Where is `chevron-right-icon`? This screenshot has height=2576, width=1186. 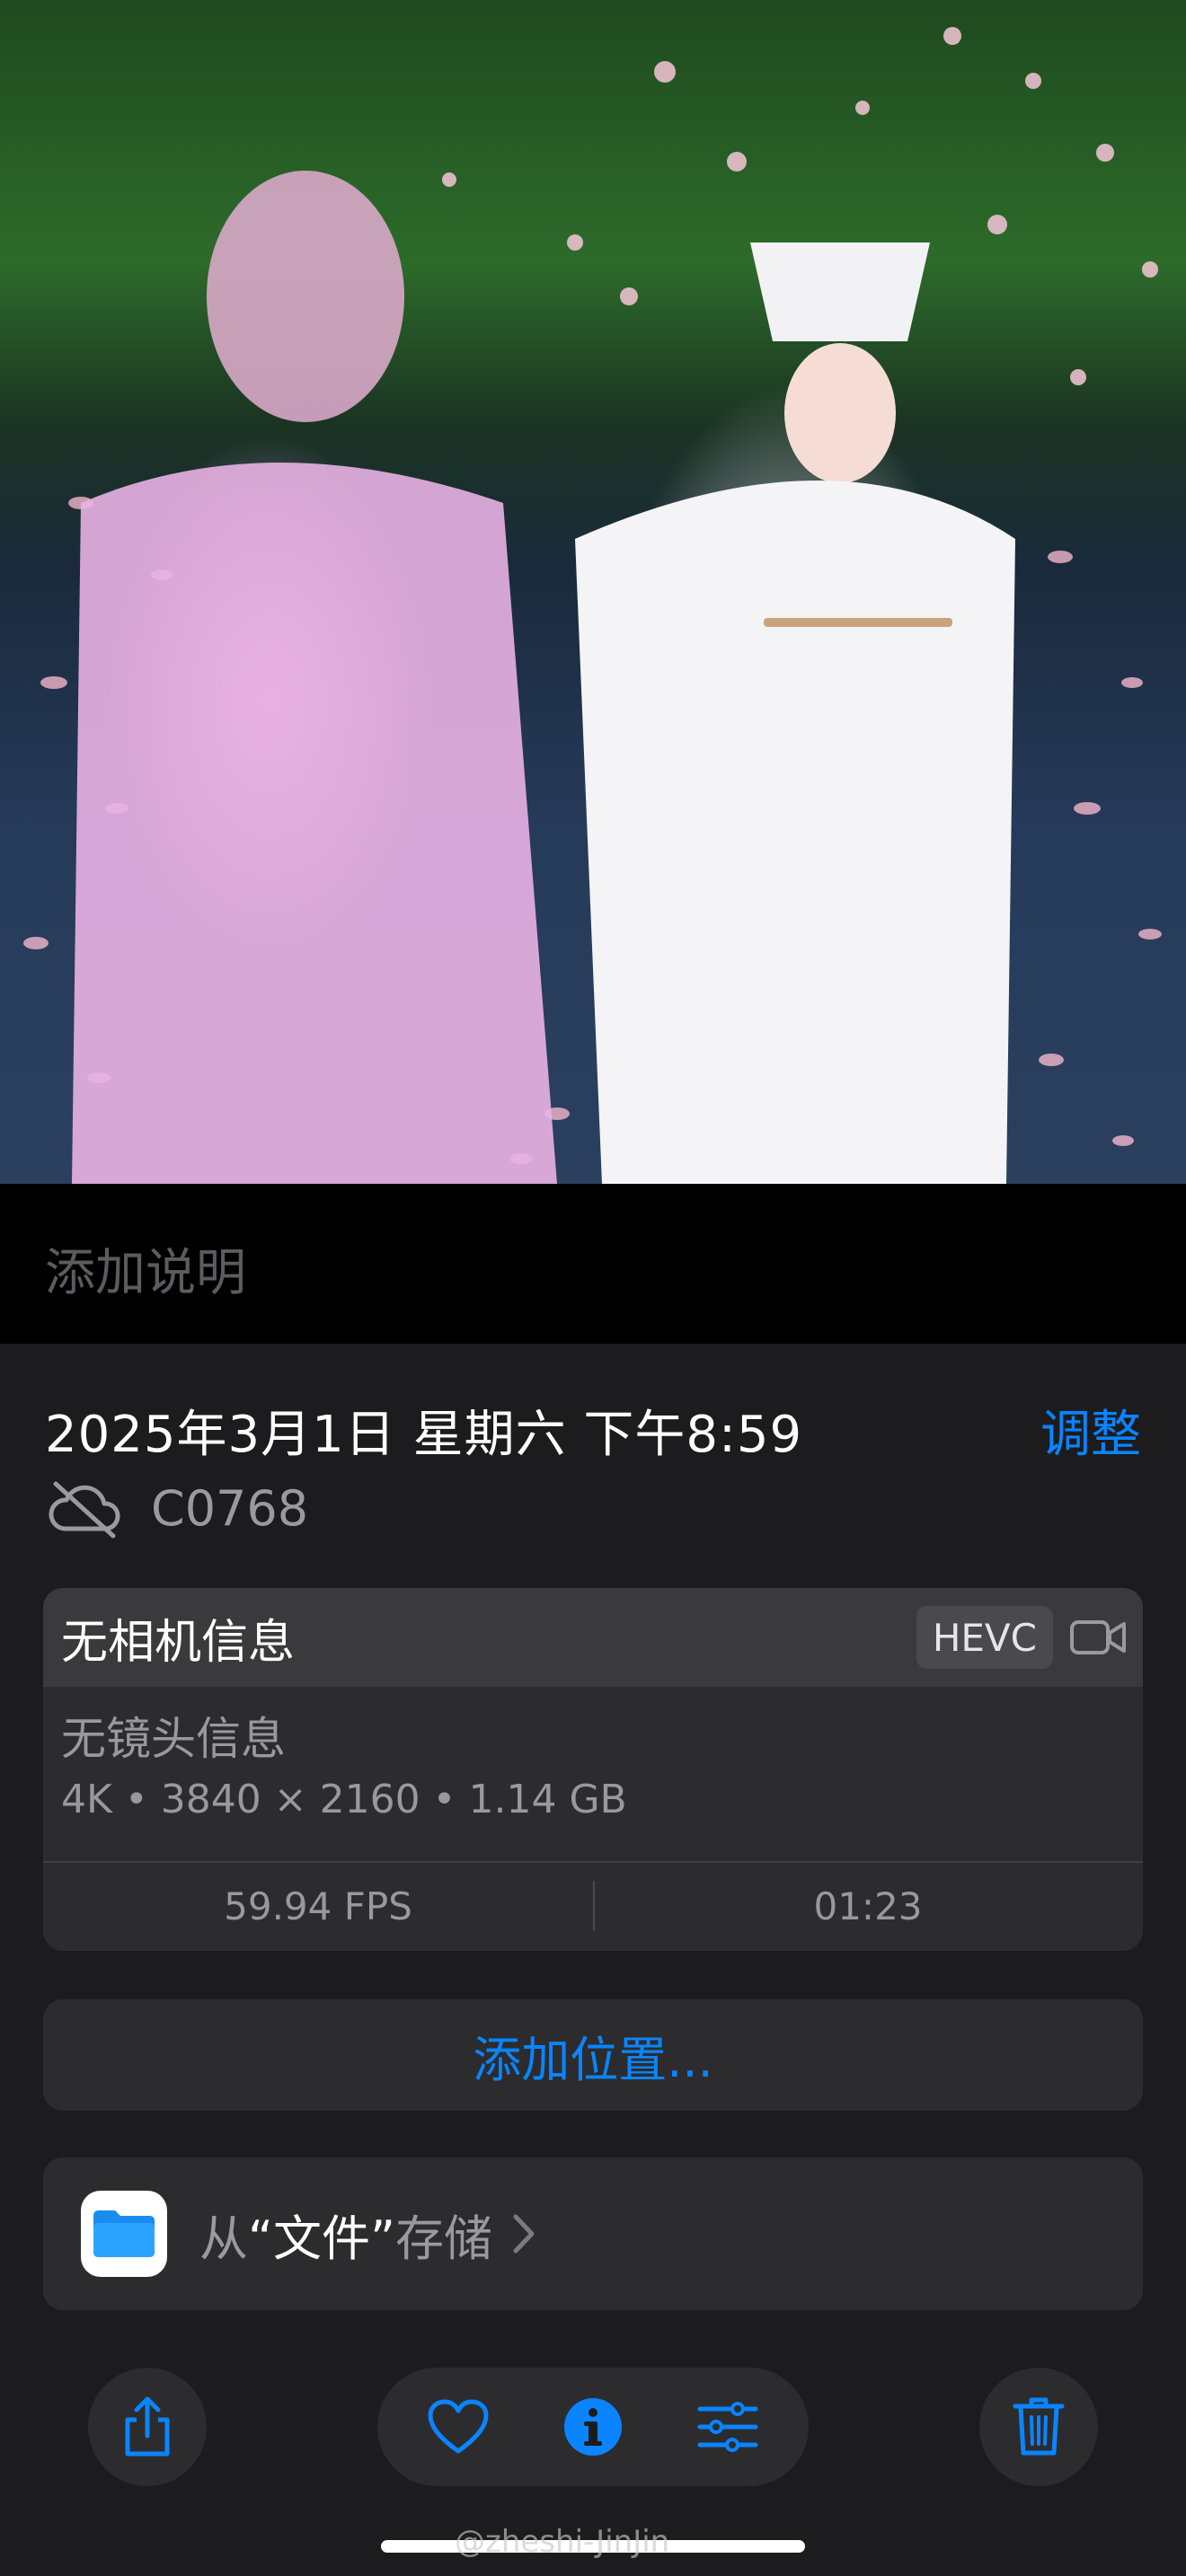
chevron-right-icon is located at coordinates (524, 2234).